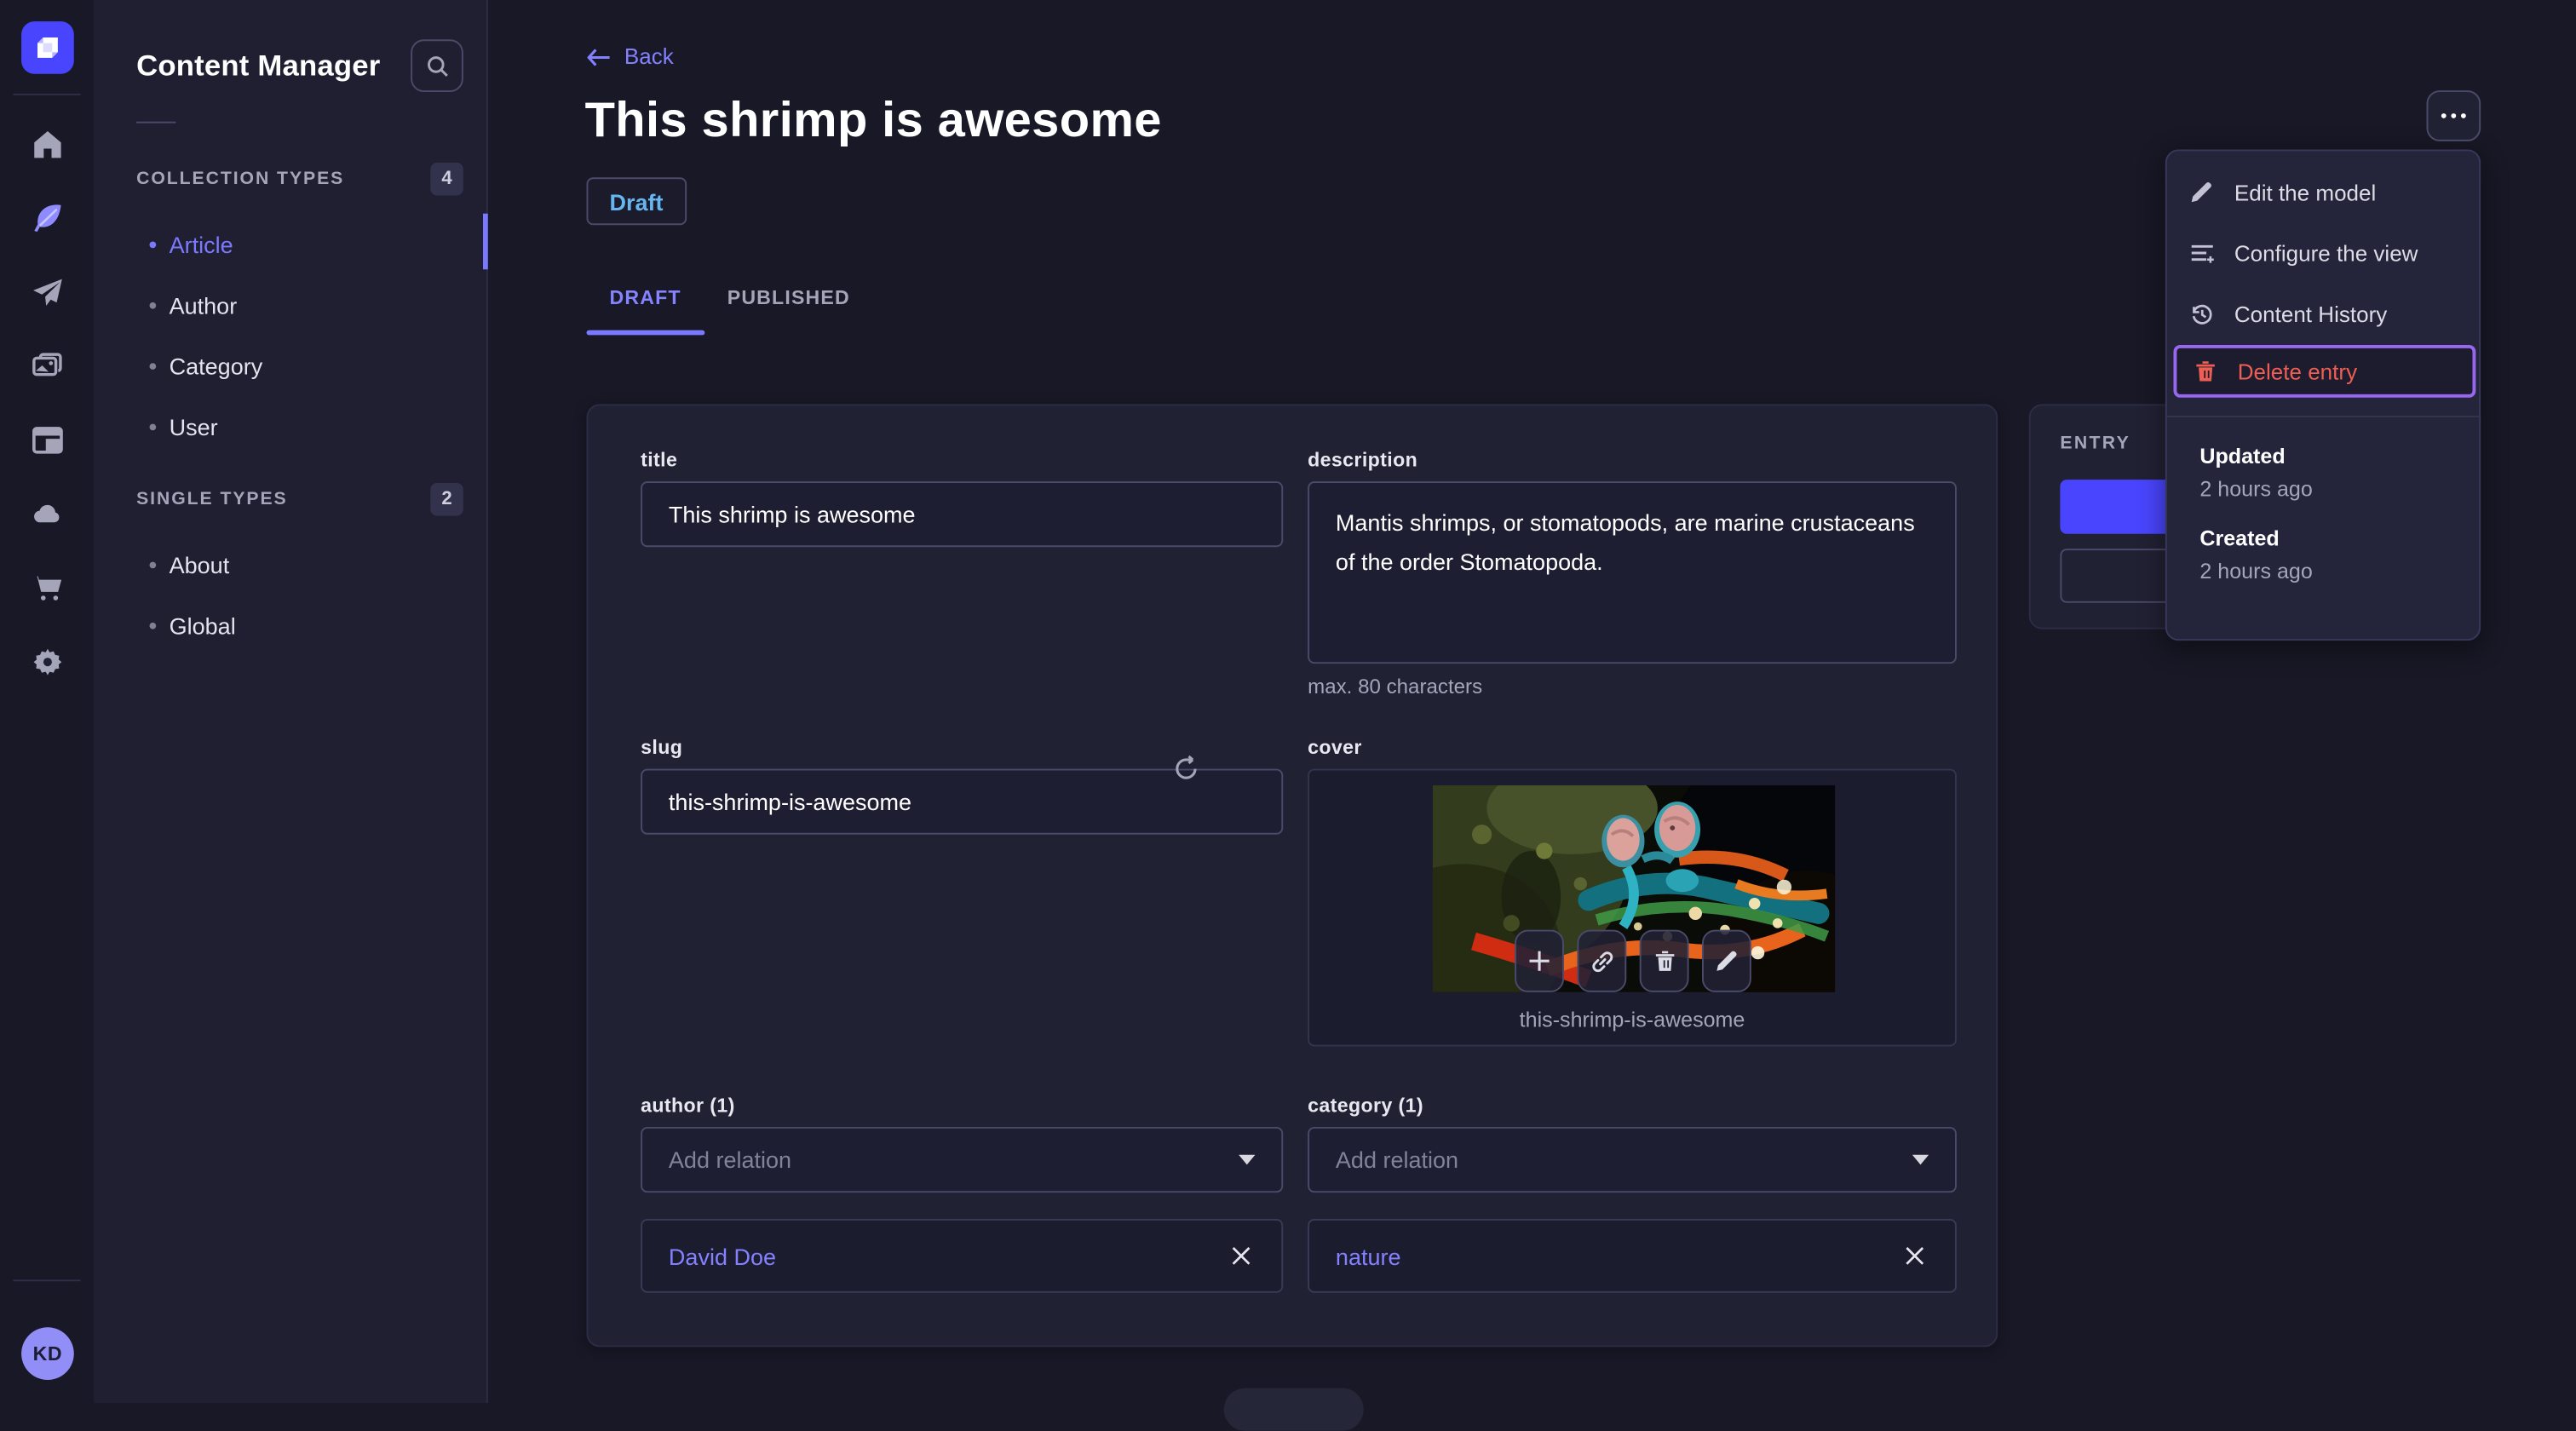 Image resolution: width=2576 pixels, height=1431 pixels. What do you see at coordinates (688, 1106) in the screenshot?
I see `author-field-label: author (1)` at bounding box center [688, 1106].